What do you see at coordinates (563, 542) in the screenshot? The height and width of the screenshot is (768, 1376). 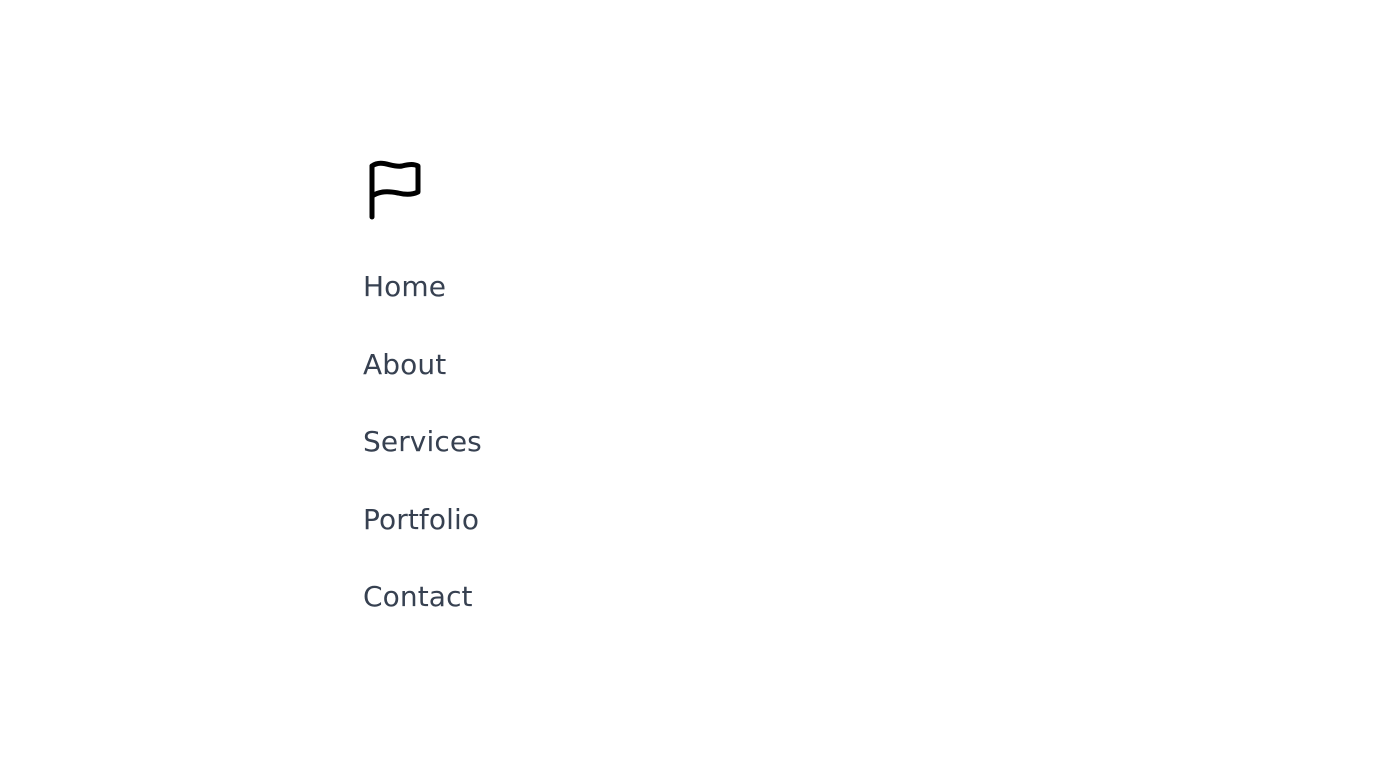 I see `nav-item-portfolio: Portfolio` at bounding box center [563, 542].